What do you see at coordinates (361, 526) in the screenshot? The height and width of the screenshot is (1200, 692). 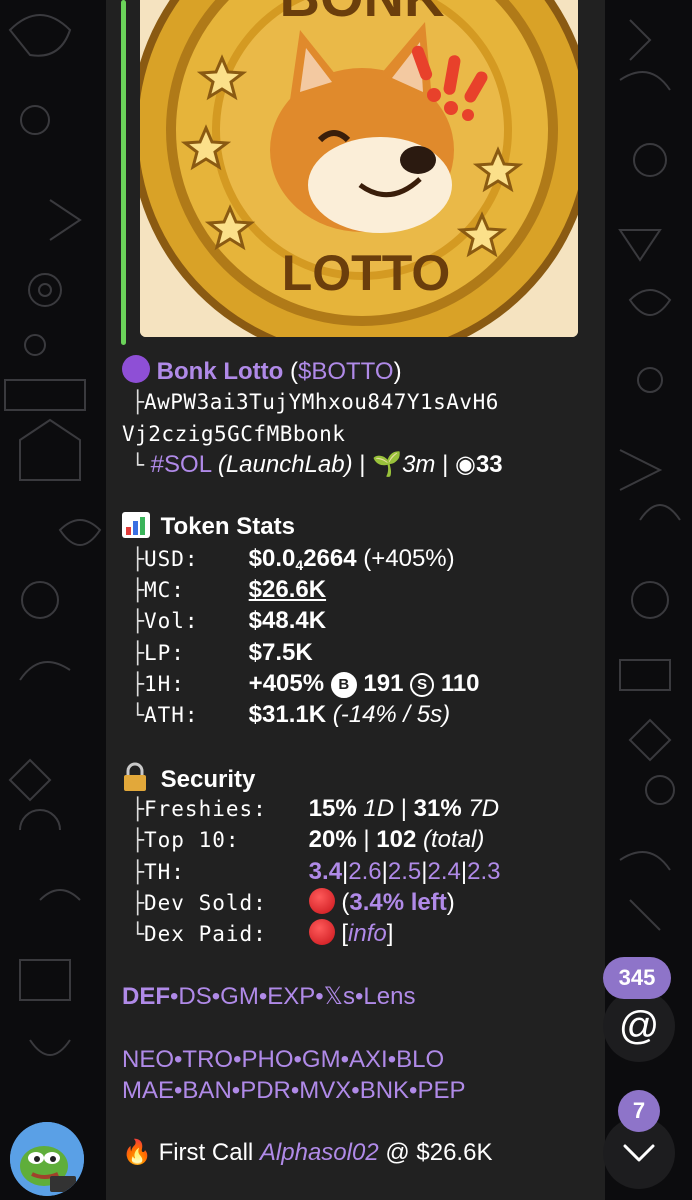 I see `stats-header: Token Stats` at bounding box center [361, 526].